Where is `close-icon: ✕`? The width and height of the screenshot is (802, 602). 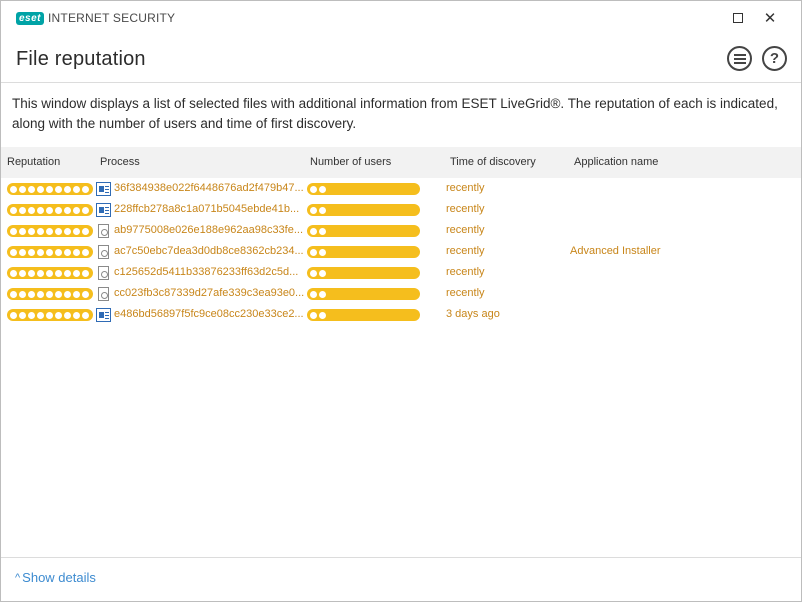
close-icon: ✕ is located at coordinates (770, 18).